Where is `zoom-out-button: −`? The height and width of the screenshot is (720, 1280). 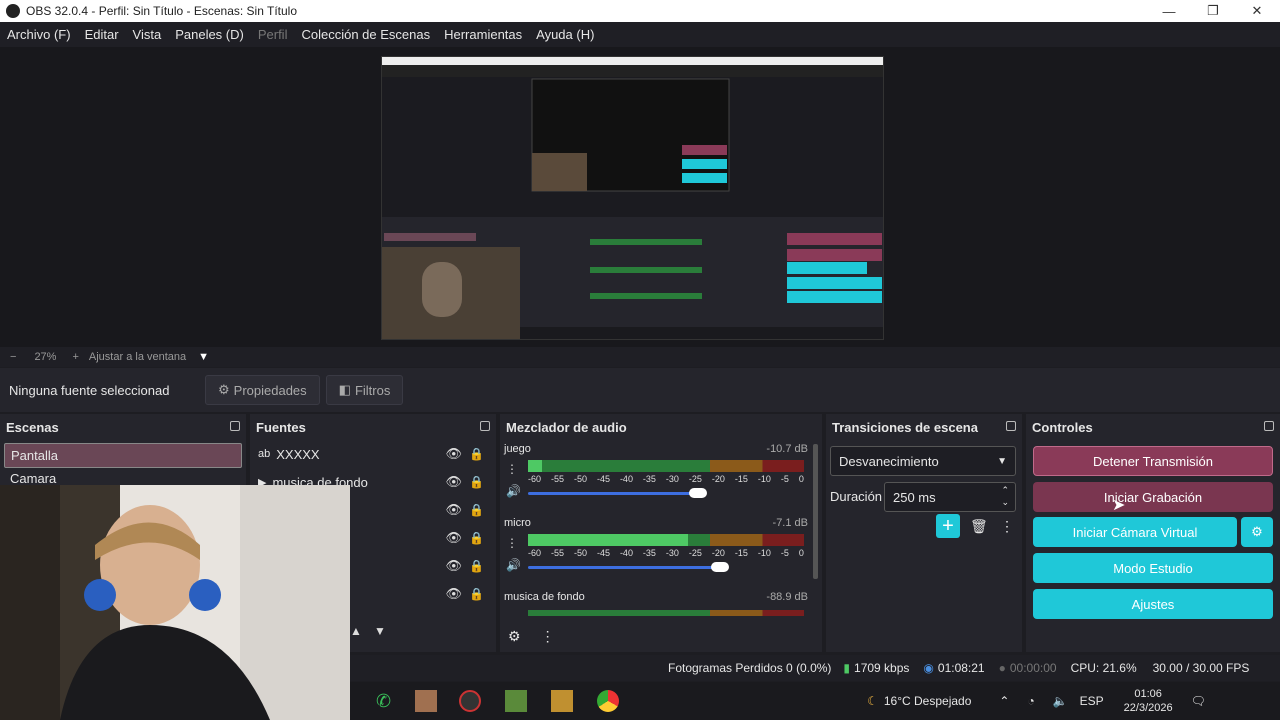
zoom-out-button: − is located at coordinates (13, 357).